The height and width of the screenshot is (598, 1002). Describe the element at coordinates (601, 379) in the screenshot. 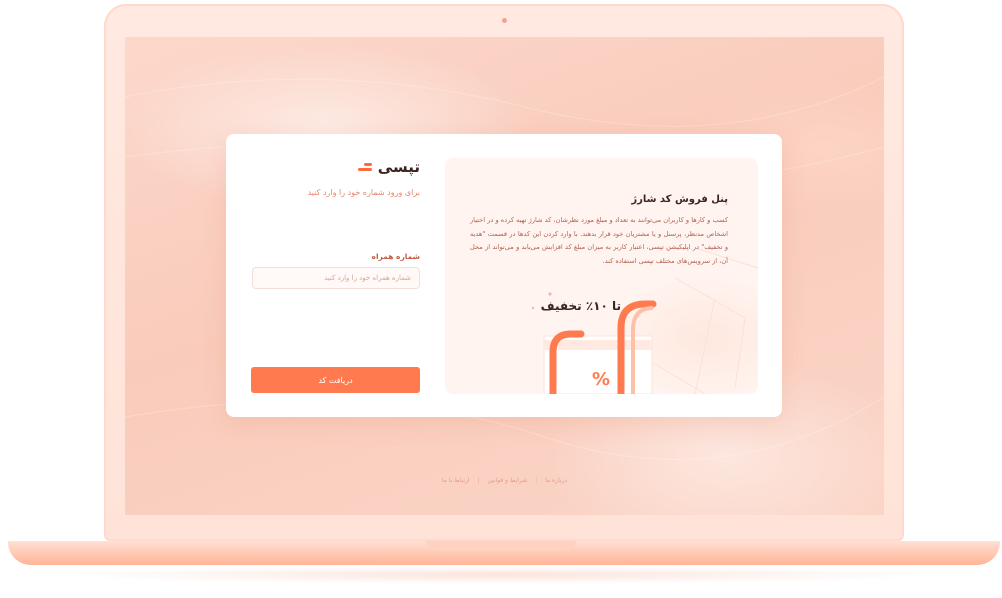

I see `percent-icon: %` at that location.